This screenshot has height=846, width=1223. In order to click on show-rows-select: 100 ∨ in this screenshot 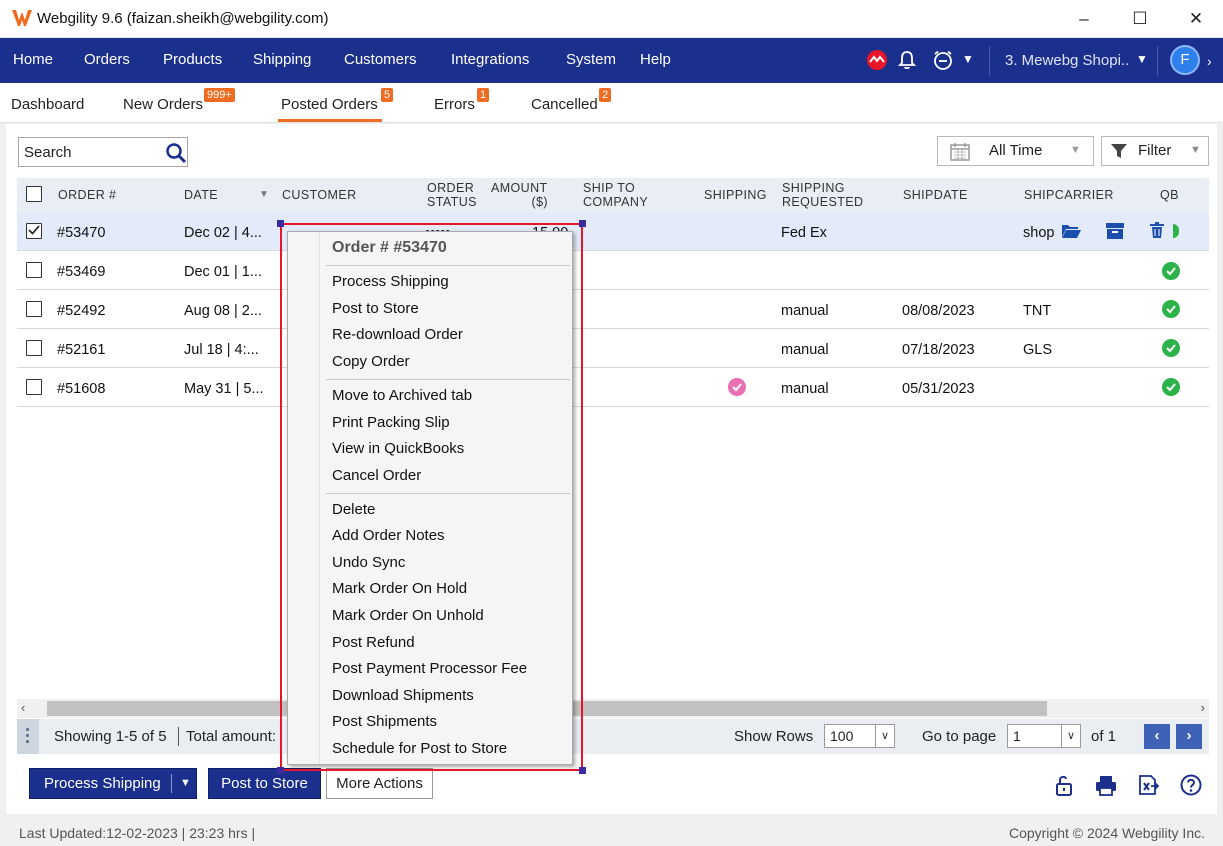, I will do `click(859, 736)`.